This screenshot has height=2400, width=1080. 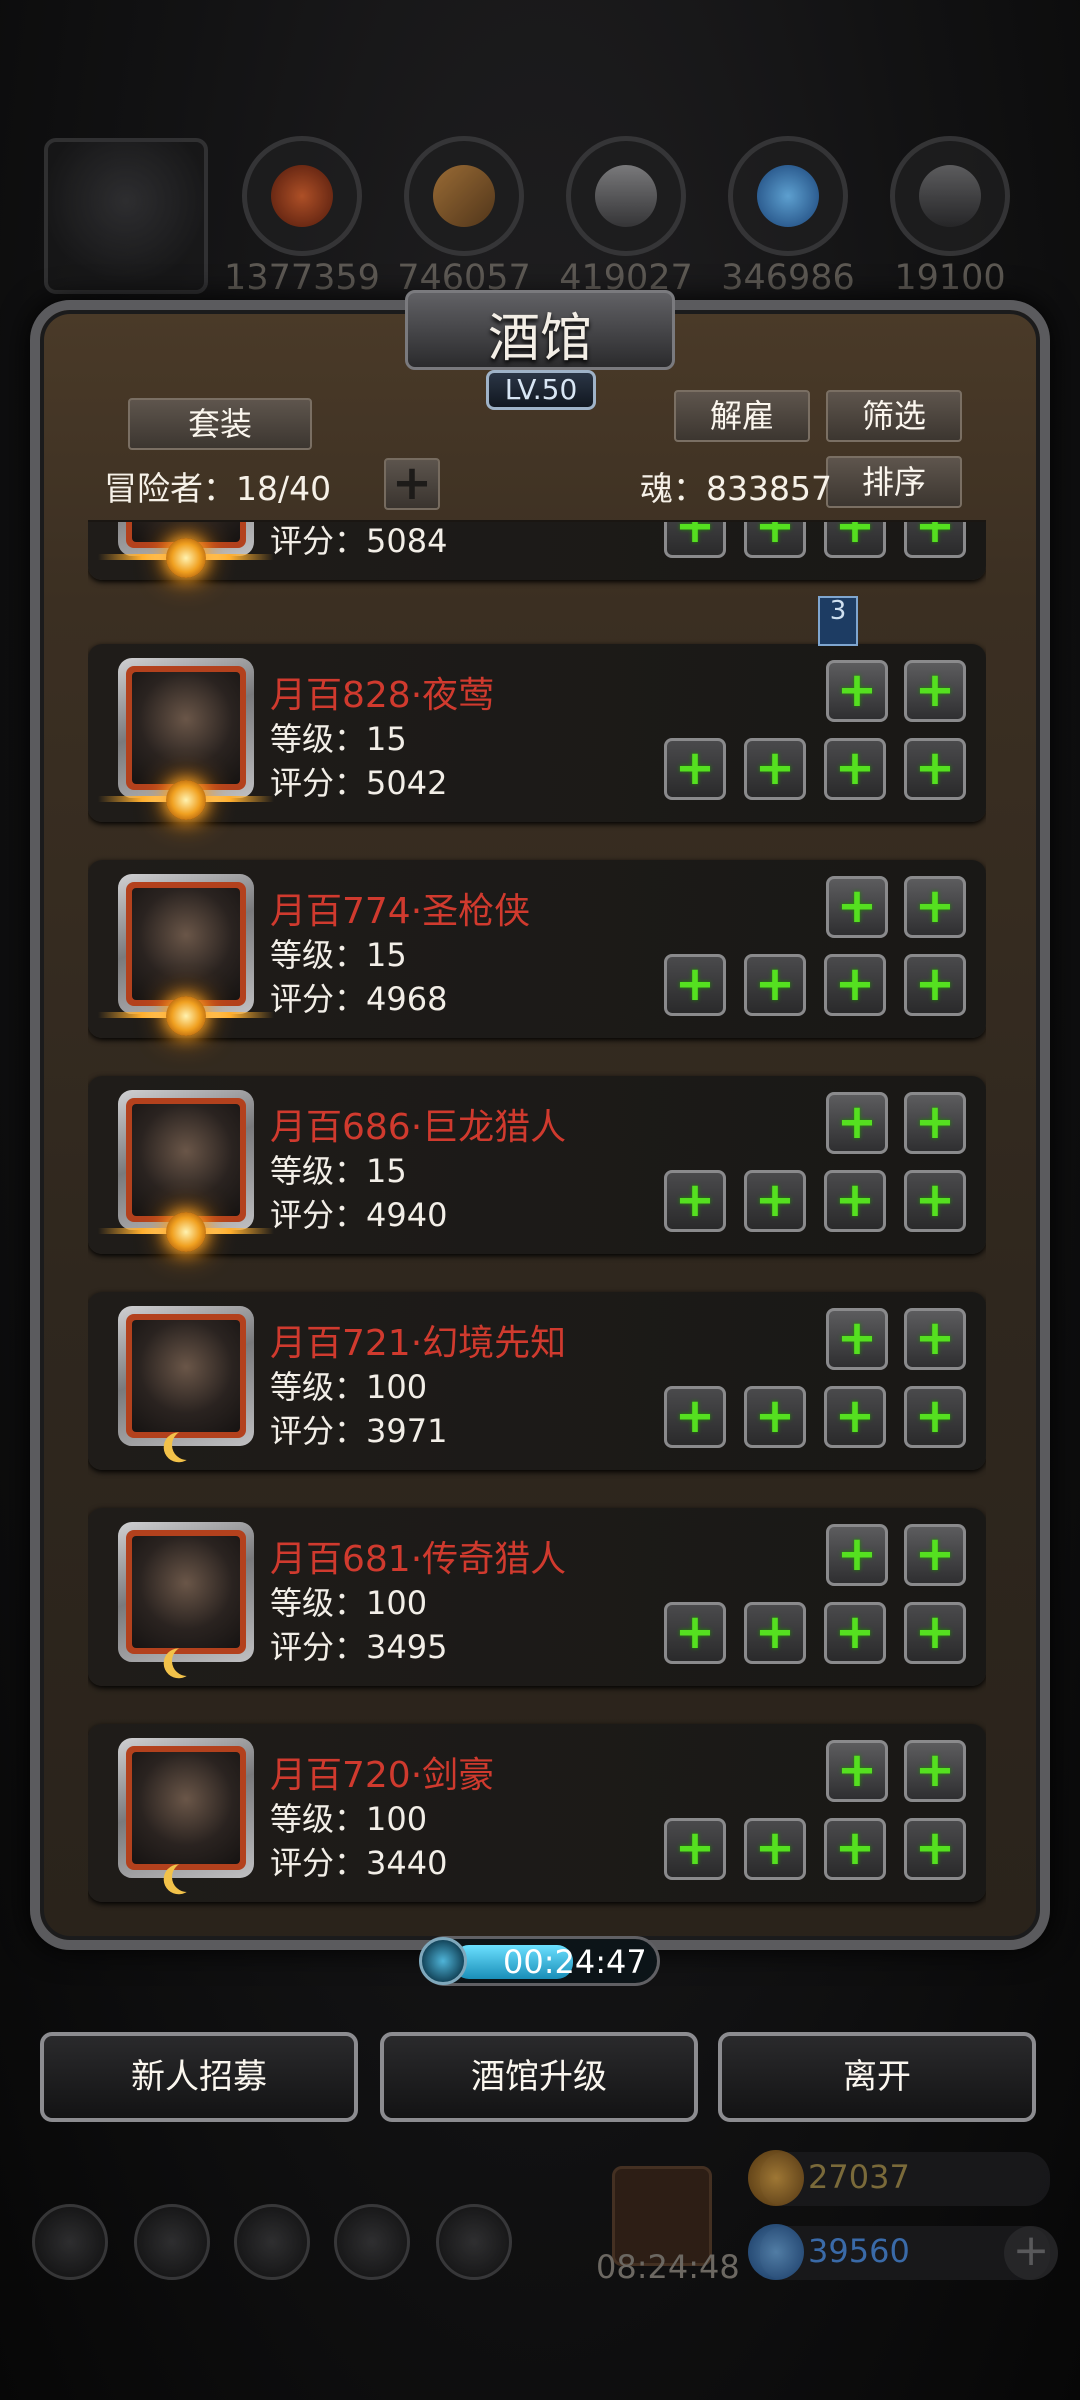 What do you see at coordinates (539, 339) in the screenshot?
I see `panel-title: 酒馆` at bounding box center [539, 339].